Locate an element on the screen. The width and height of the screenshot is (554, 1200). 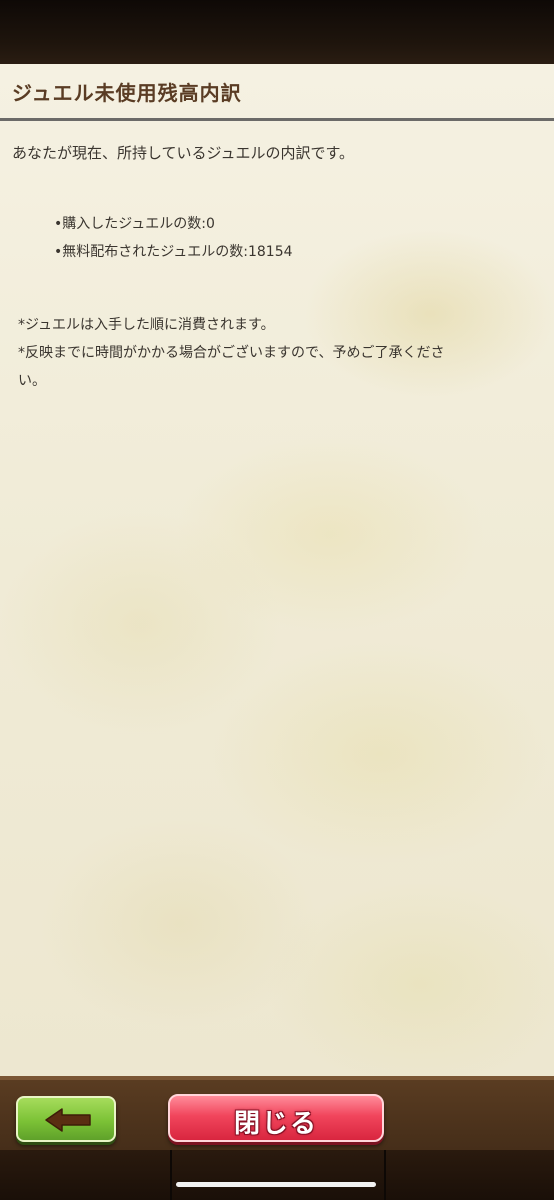
dialog-header: ジュエル未使用残高内訳 is located at coordinates (277, 91).